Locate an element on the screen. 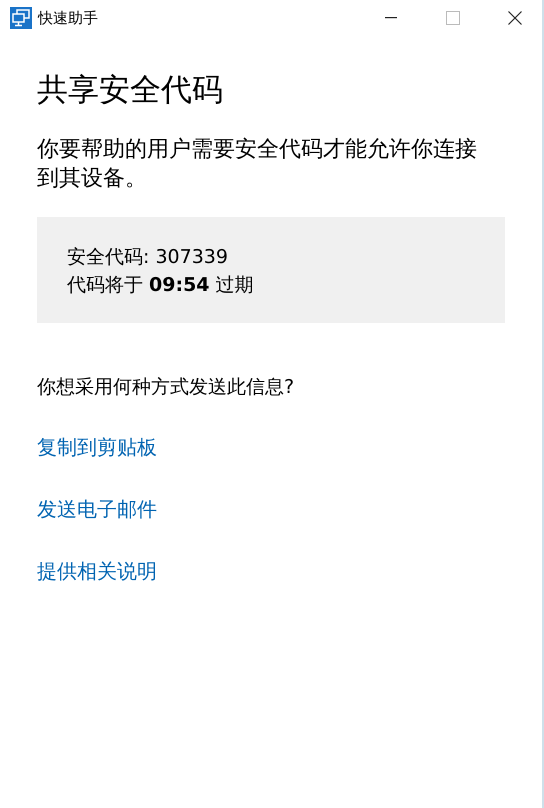 Image resolution: width=544 pixels, height=808 pixels. page-heading: 共享安全代码 is located at coordinates (130, 91).